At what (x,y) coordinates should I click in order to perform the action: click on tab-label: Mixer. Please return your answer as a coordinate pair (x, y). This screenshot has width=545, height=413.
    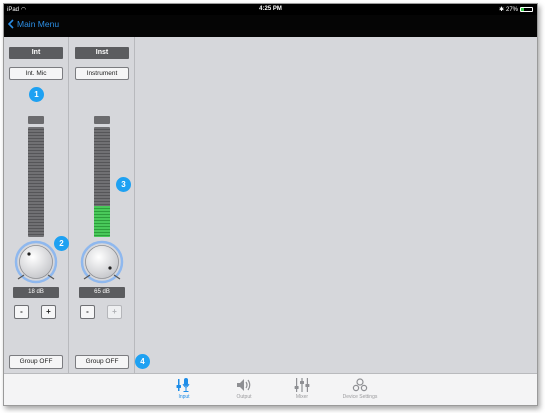
    Looking at the image, I should click on (302, 397).